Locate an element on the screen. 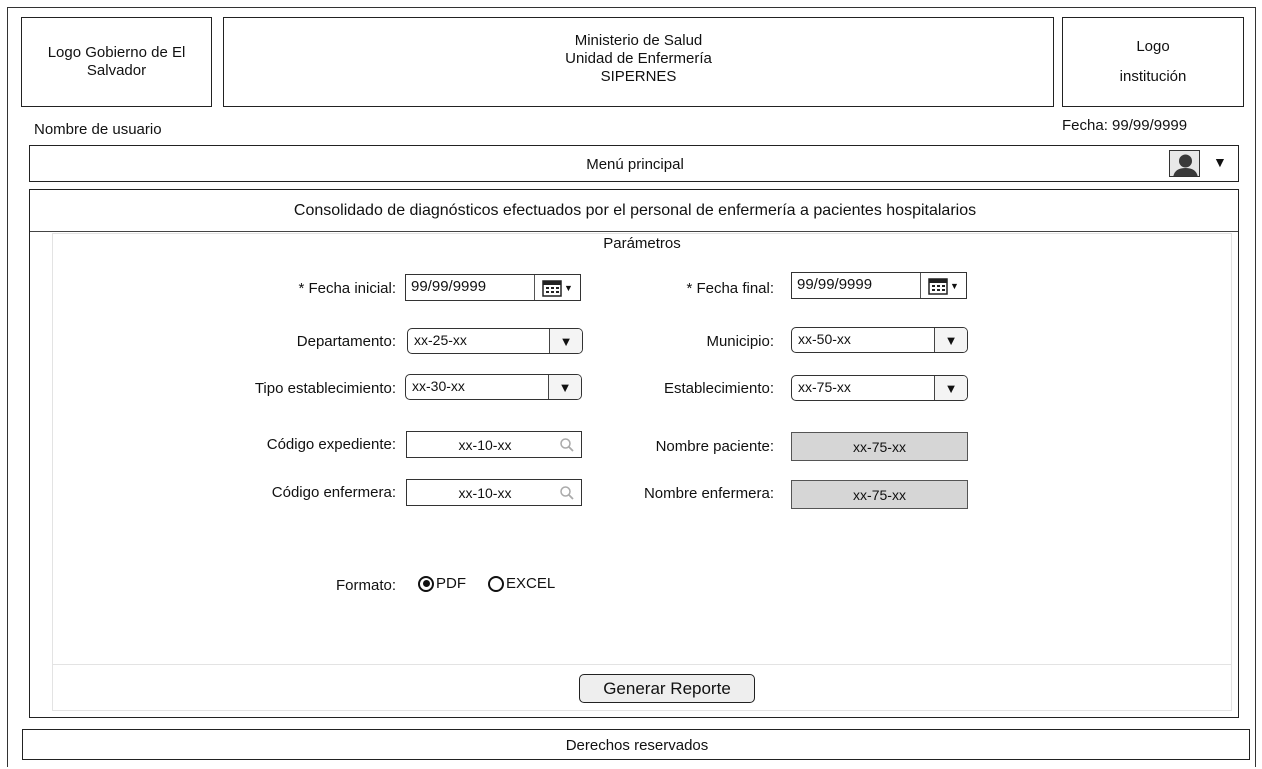 This screenshot has height=769, width=1262. establecimiento-select: xx-75-xx ▼ is located at coordinates (879, 388).